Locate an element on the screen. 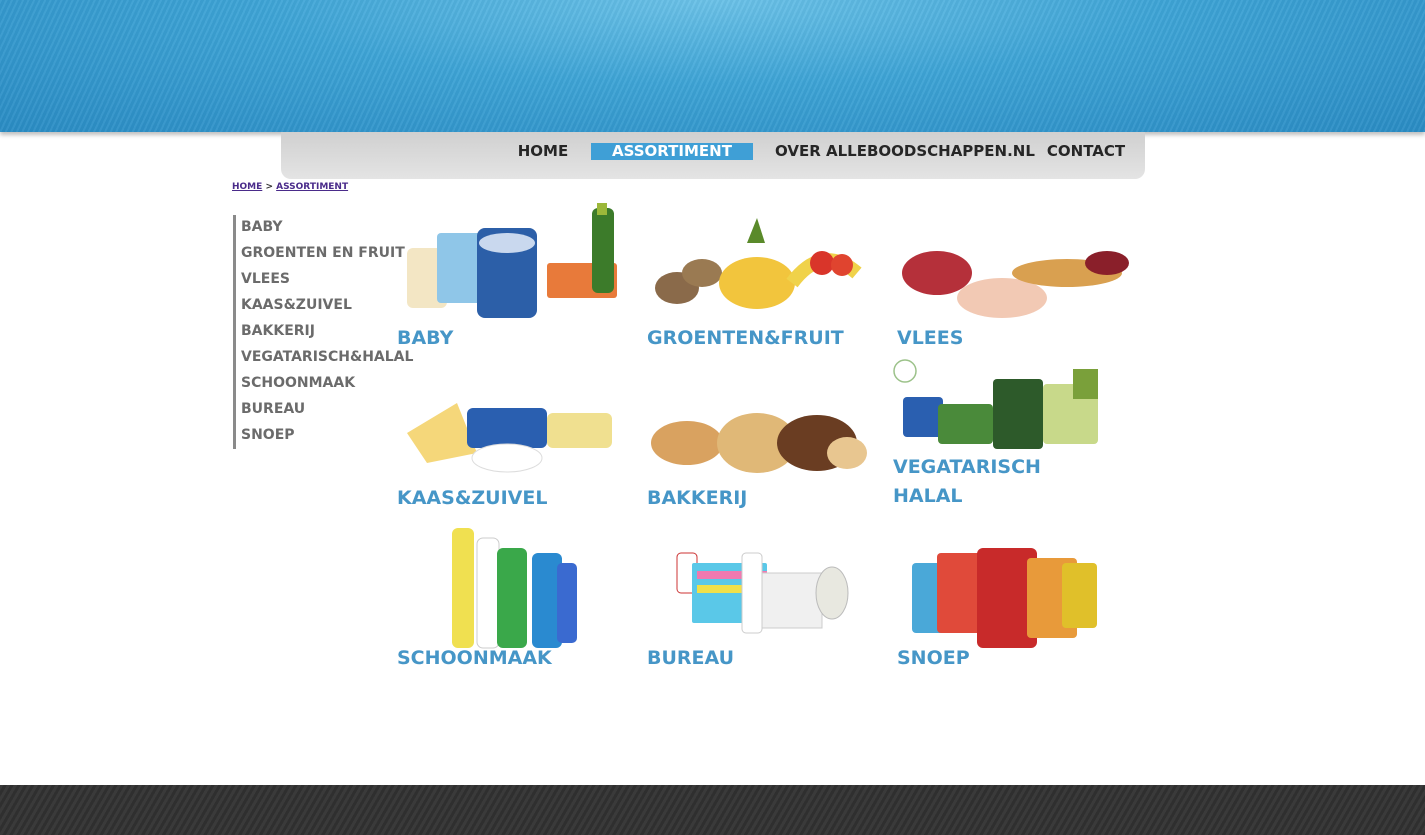  breadcrumb-current: ASSORTIMENT is located at coordinates (312, 187).